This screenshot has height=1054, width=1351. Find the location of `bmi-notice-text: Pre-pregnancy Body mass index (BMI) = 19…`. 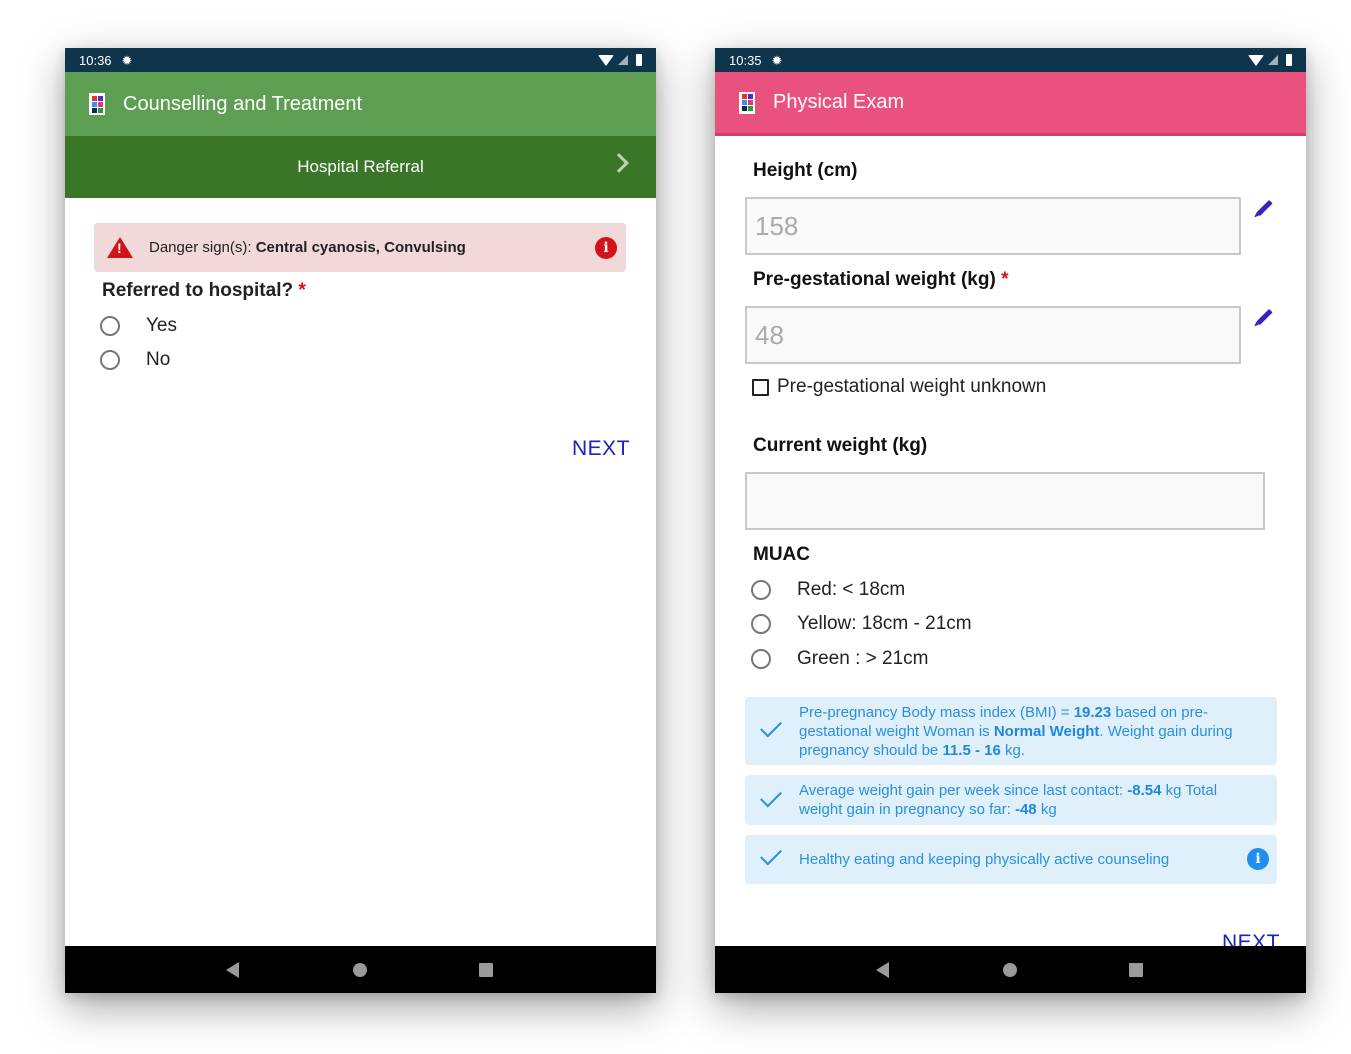

bmi-notice-text: Pre-pregnancy Body mass index (BMI) = 19… is located at coordinates (1016, 731).